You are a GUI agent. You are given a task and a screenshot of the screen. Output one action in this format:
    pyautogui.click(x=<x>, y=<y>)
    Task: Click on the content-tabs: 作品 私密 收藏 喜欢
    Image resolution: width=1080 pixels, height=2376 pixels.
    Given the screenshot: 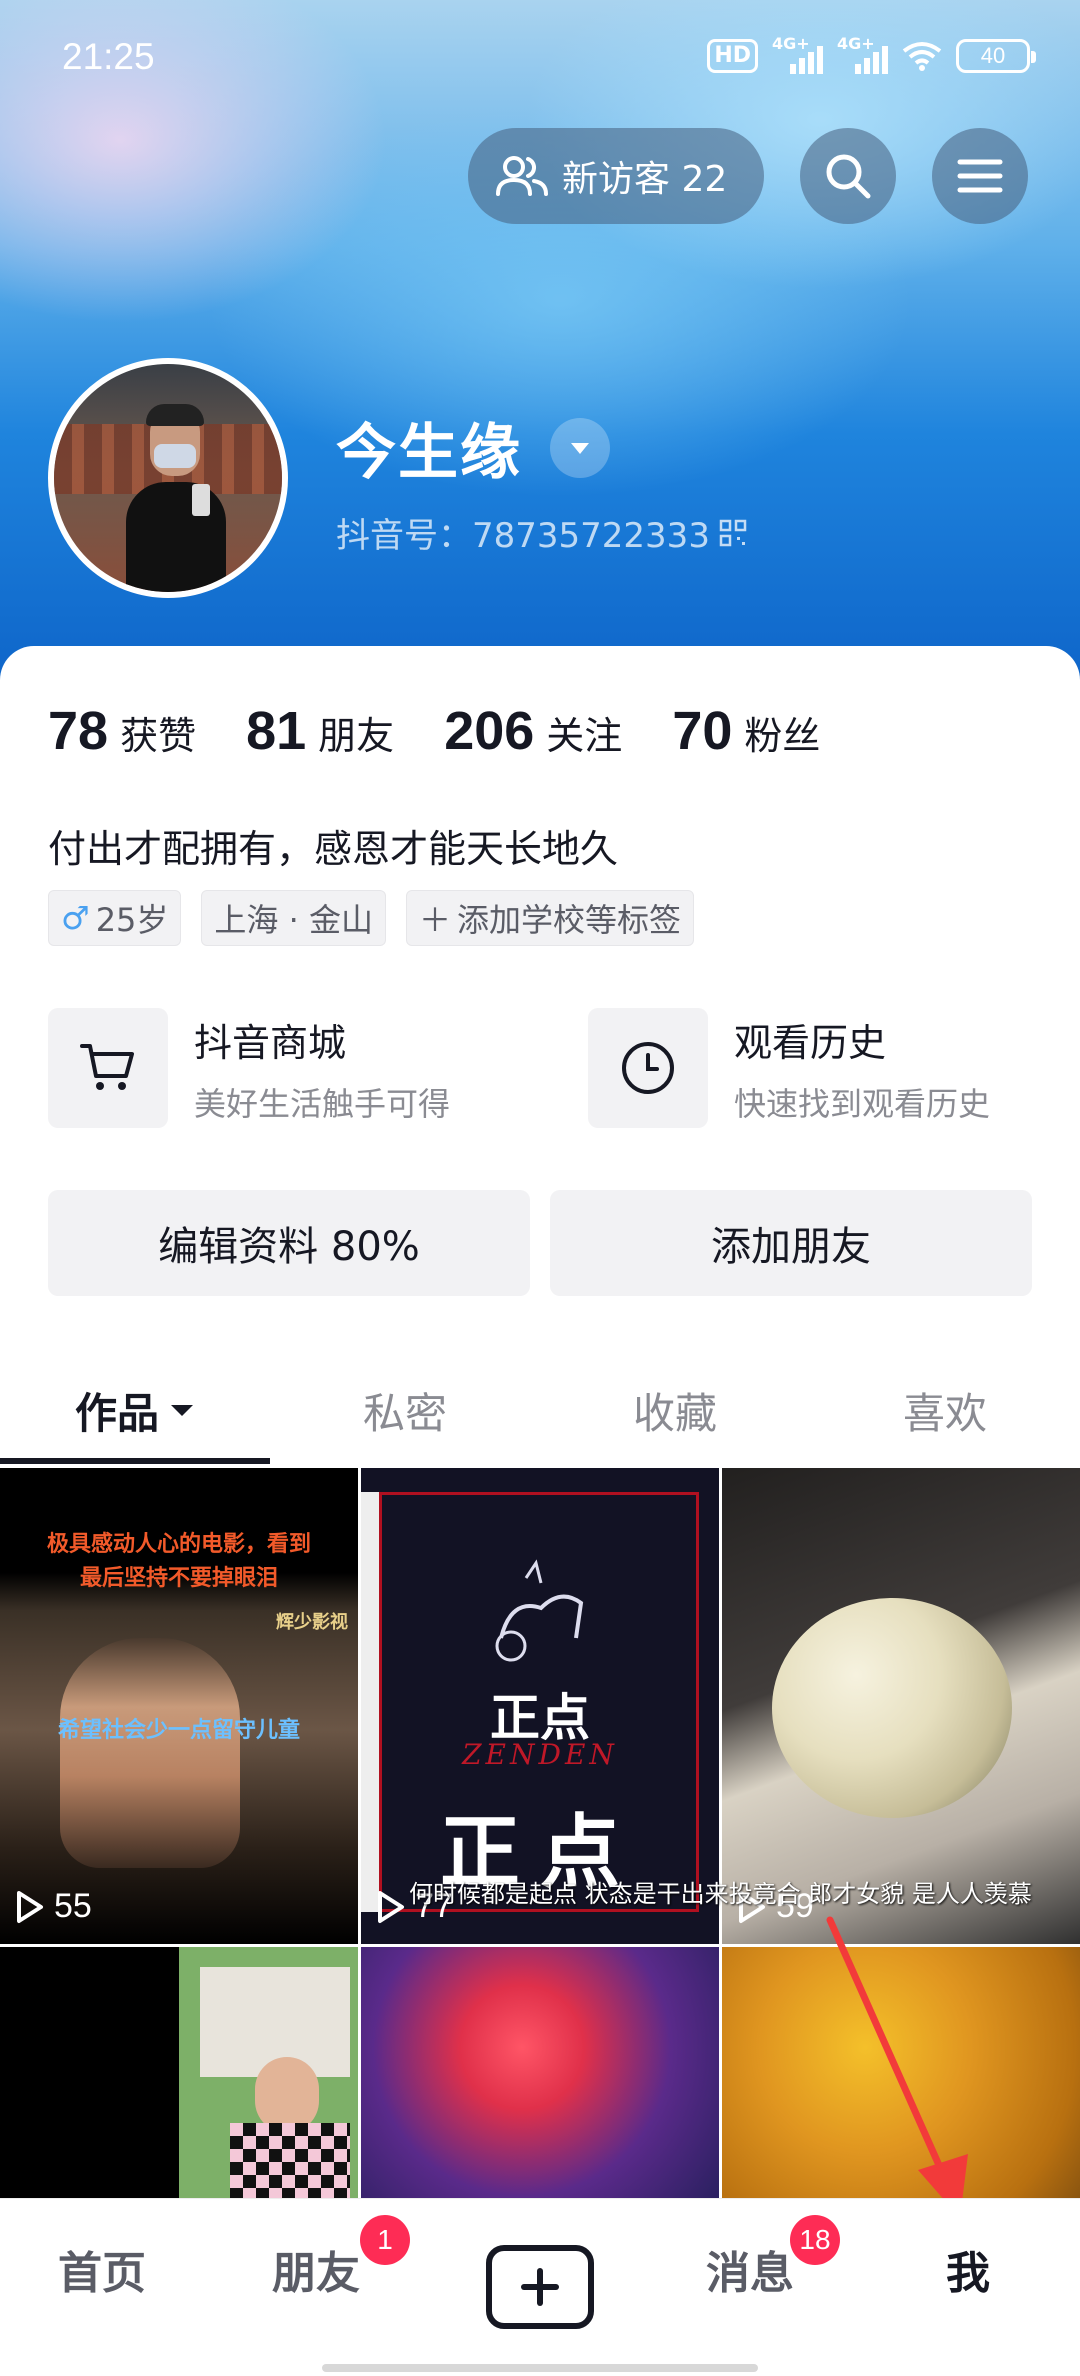 What is the action you would take?
    pyautogui.click(x=540, y=1411)
    